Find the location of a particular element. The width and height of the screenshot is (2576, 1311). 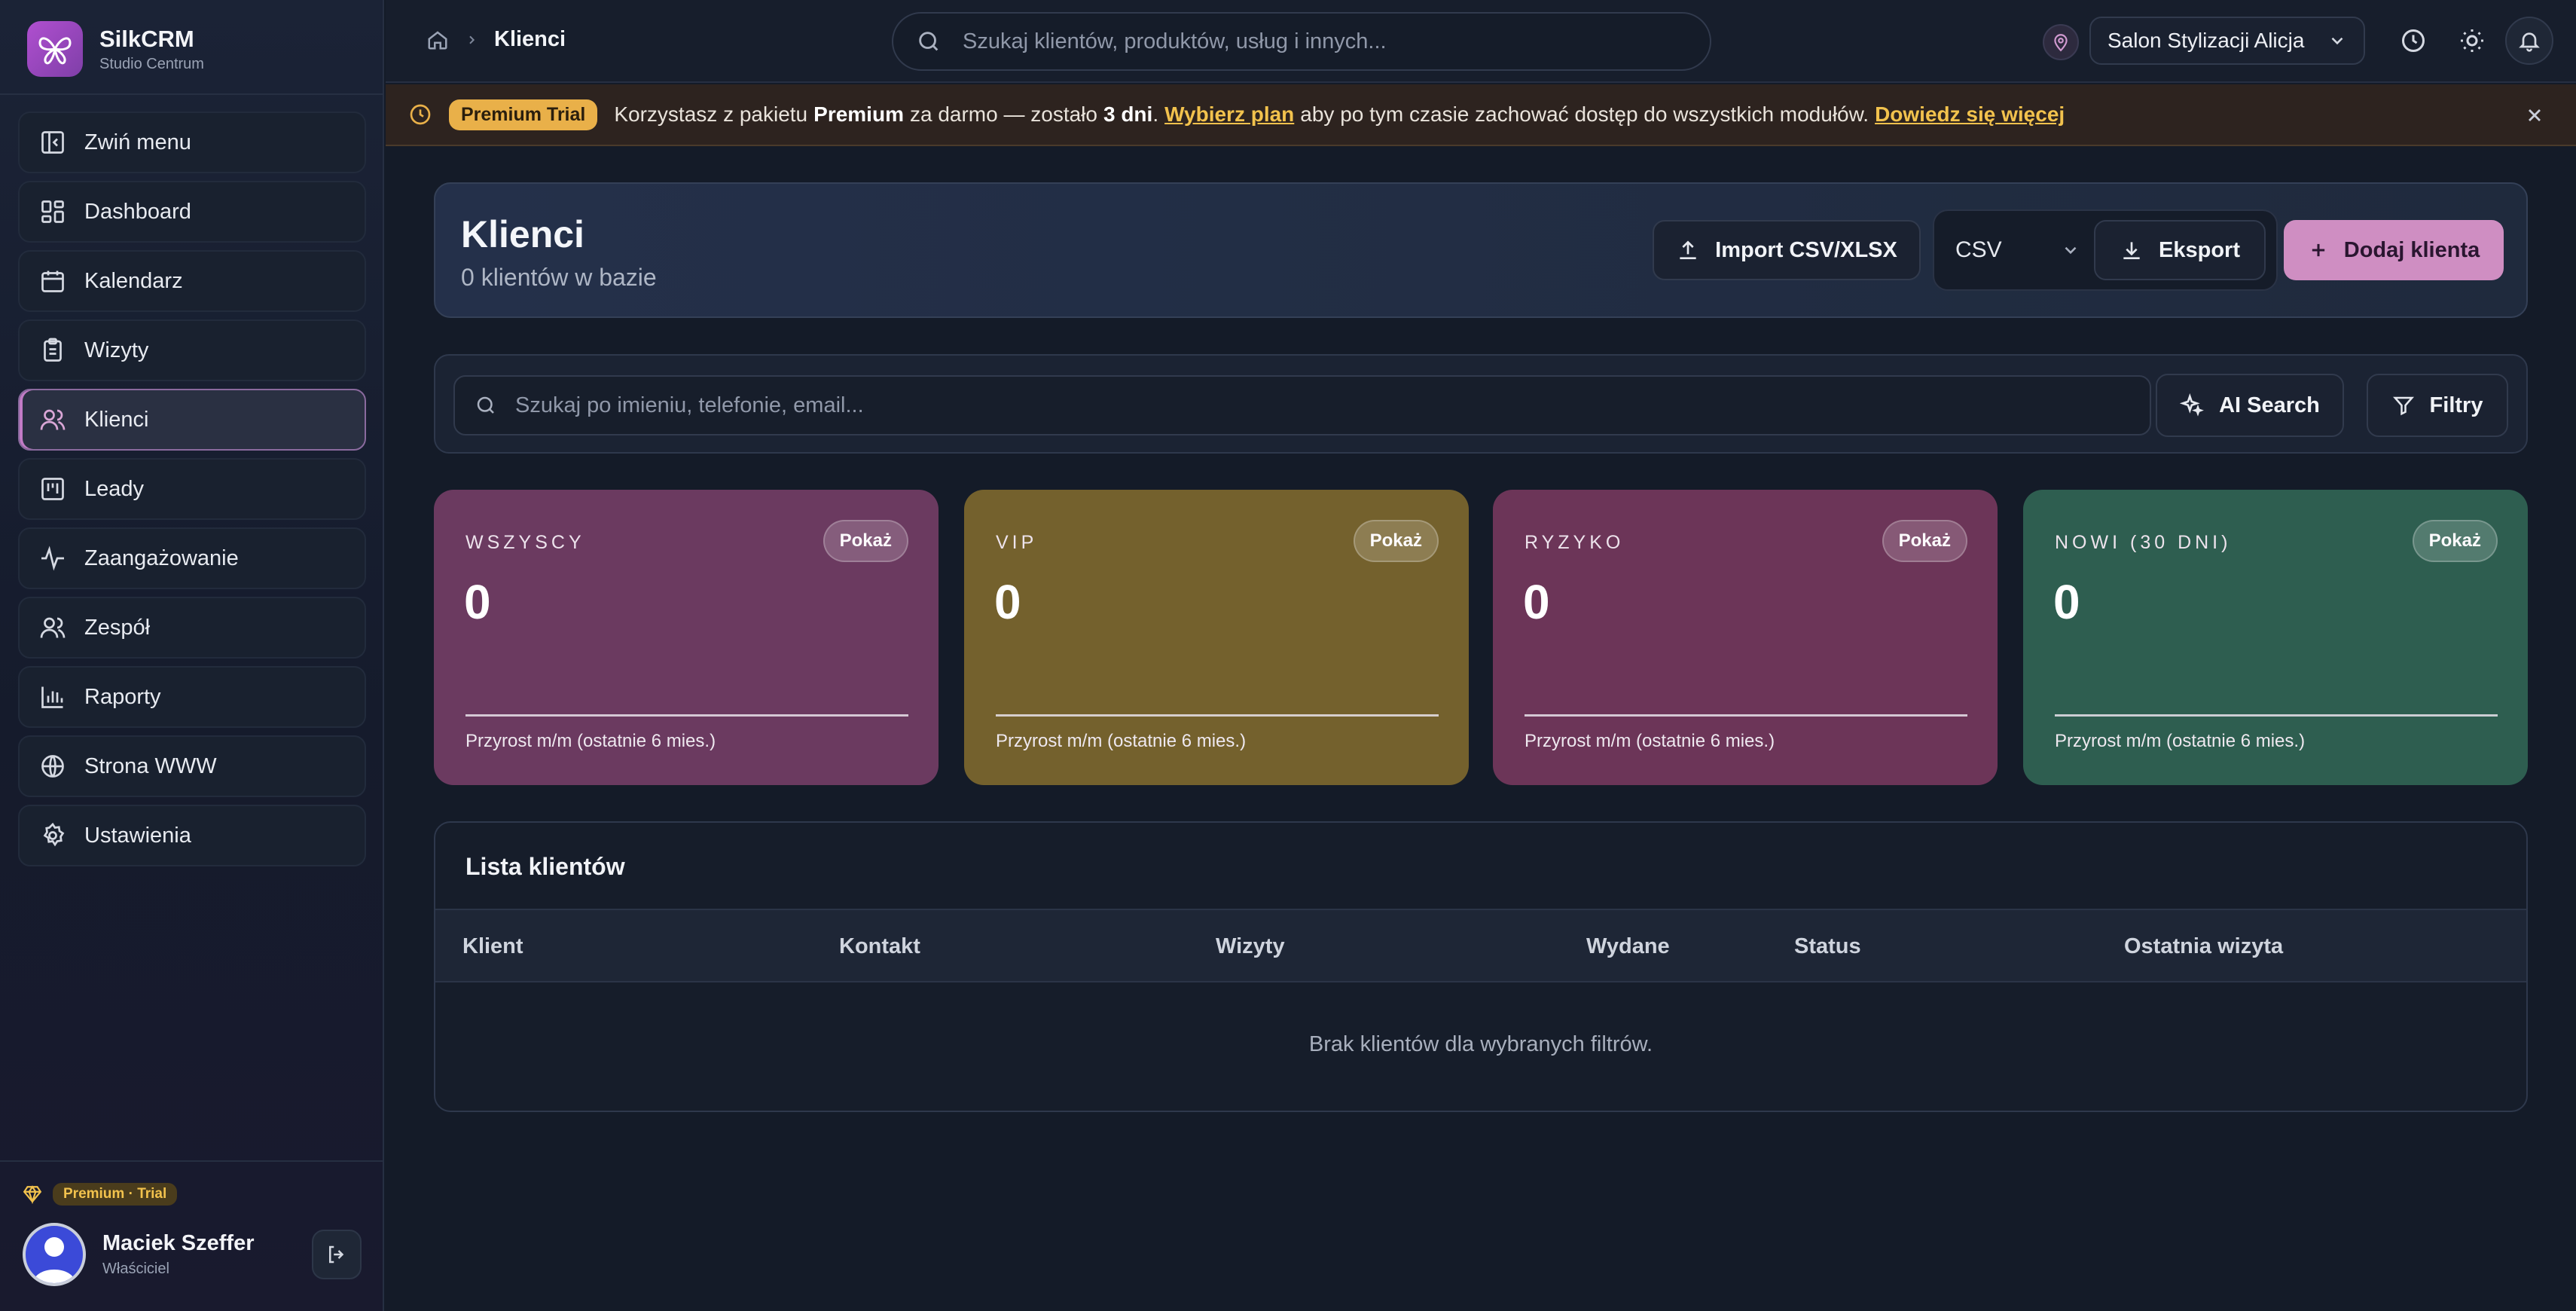

home-icon is located at coordinates (438, 40).